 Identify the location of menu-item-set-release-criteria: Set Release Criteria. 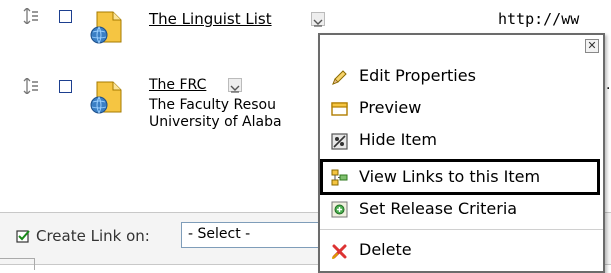
(461, 212).